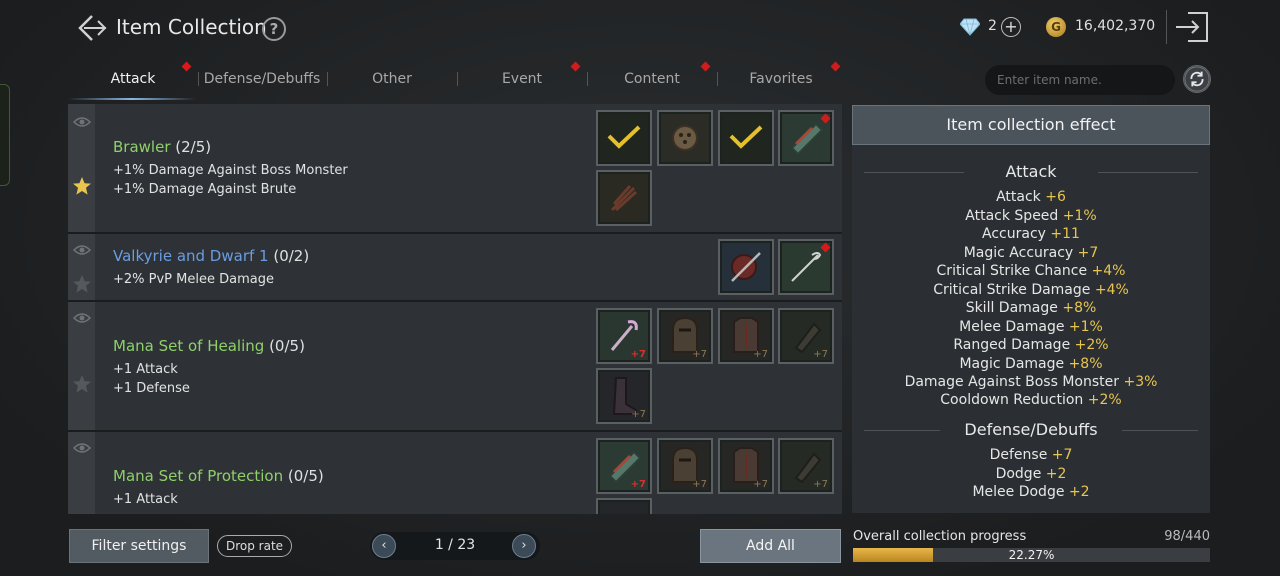 This screenshot has height=576, width=1280. Describe the element at coordinates (139, 546) in the screenshot. I see `filter-settings-button: Filter settings` at that location.